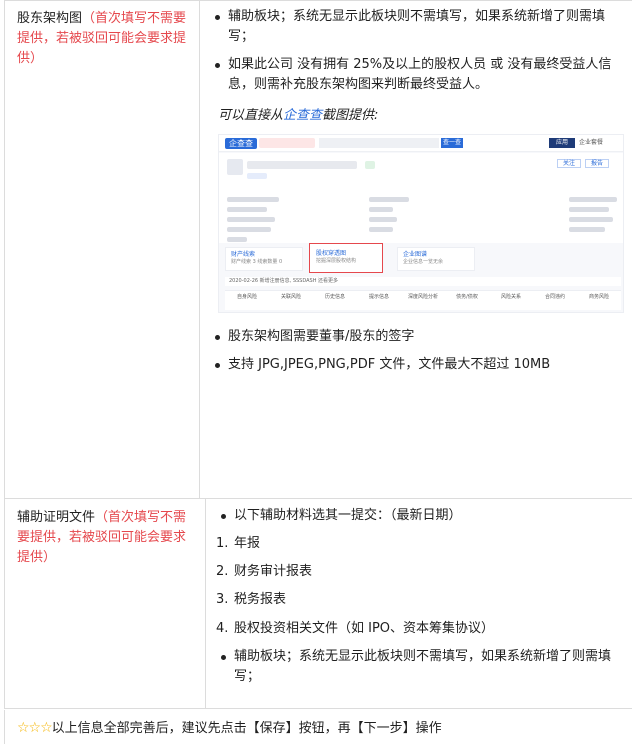 This screenshot has height=744, width=632. What do you see at coordinates (346, 257) in the screenshot?
I see `equity-penetration-card: 股权穿透图 挖掘深层股权结构` at bounding box center [346, 257].